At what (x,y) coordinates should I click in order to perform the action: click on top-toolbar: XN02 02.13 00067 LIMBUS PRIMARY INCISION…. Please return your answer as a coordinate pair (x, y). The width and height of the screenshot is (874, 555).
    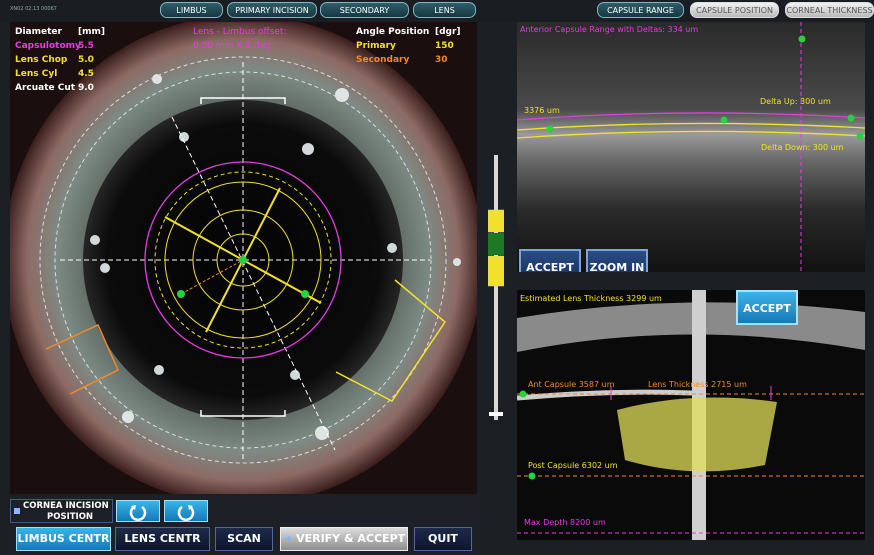
    Looking at the image, I should click on (437, 15).